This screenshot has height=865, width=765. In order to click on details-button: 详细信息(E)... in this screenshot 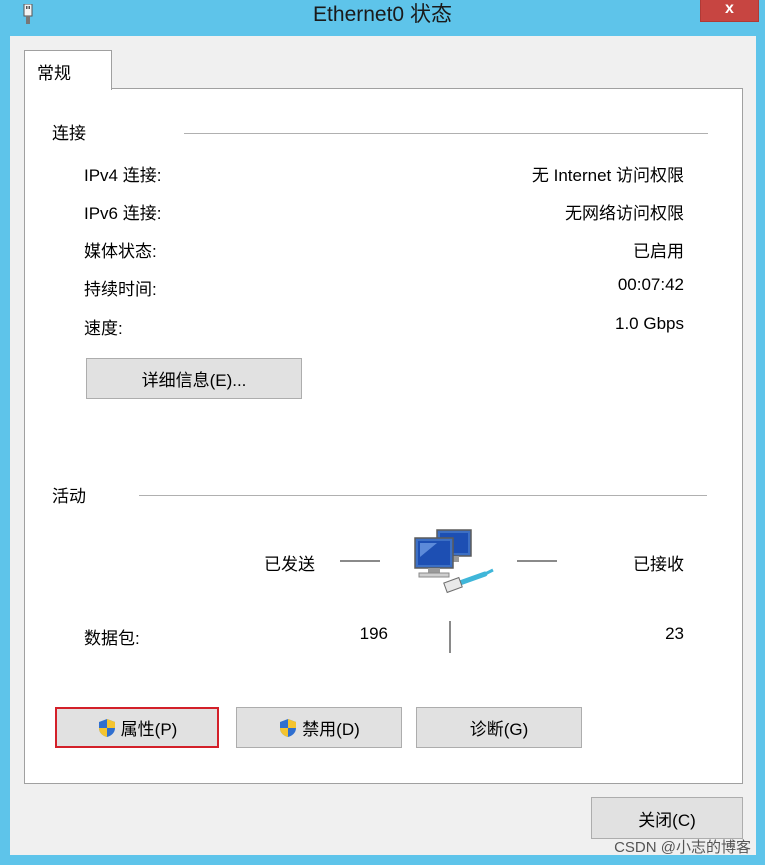, I will do `click(194, 378)`.